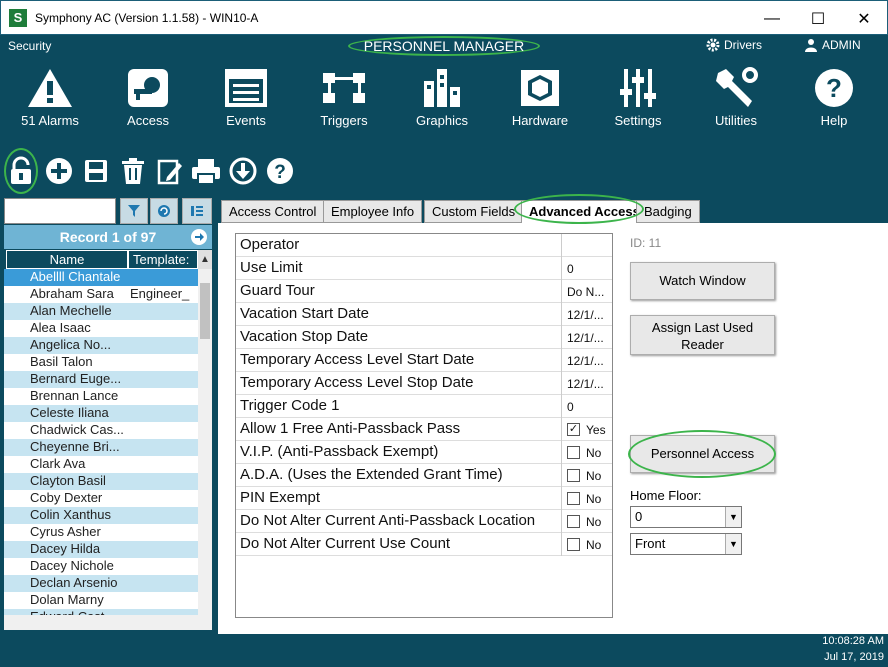 The height and width of the screenshot is (667, 888). Describe the element at coordinates (734, 45) in the screenshot. I see `drivers-button: Drivers` at that location.